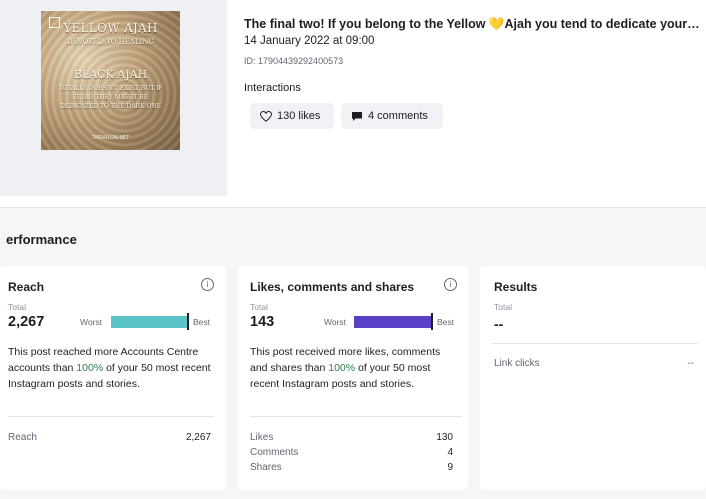 Image resolution: width=706 pixels, height=499 pixels. I want to click on reach-best-label: Best, so click(202, 322).